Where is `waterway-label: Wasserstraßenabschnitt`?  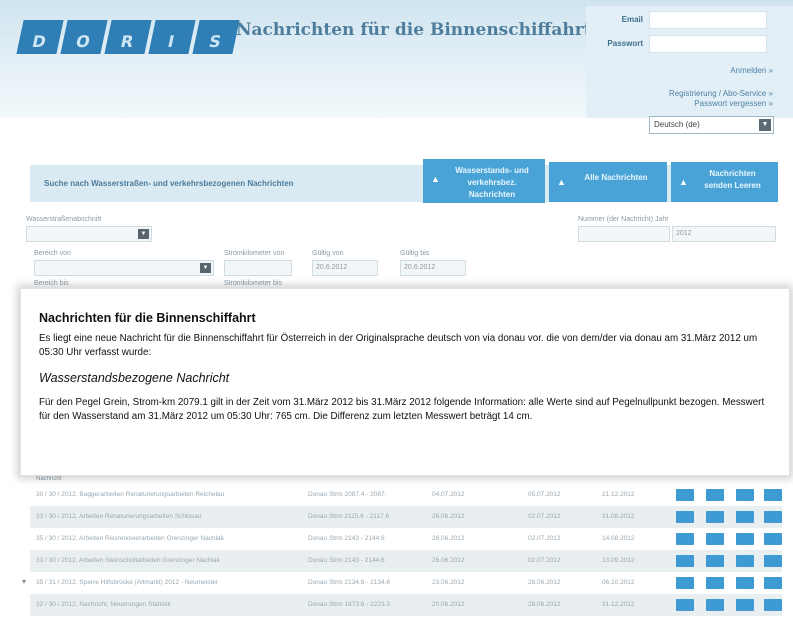 waterway-label: Wasserstraßenabschnitt is located at coordinates (64, 219).